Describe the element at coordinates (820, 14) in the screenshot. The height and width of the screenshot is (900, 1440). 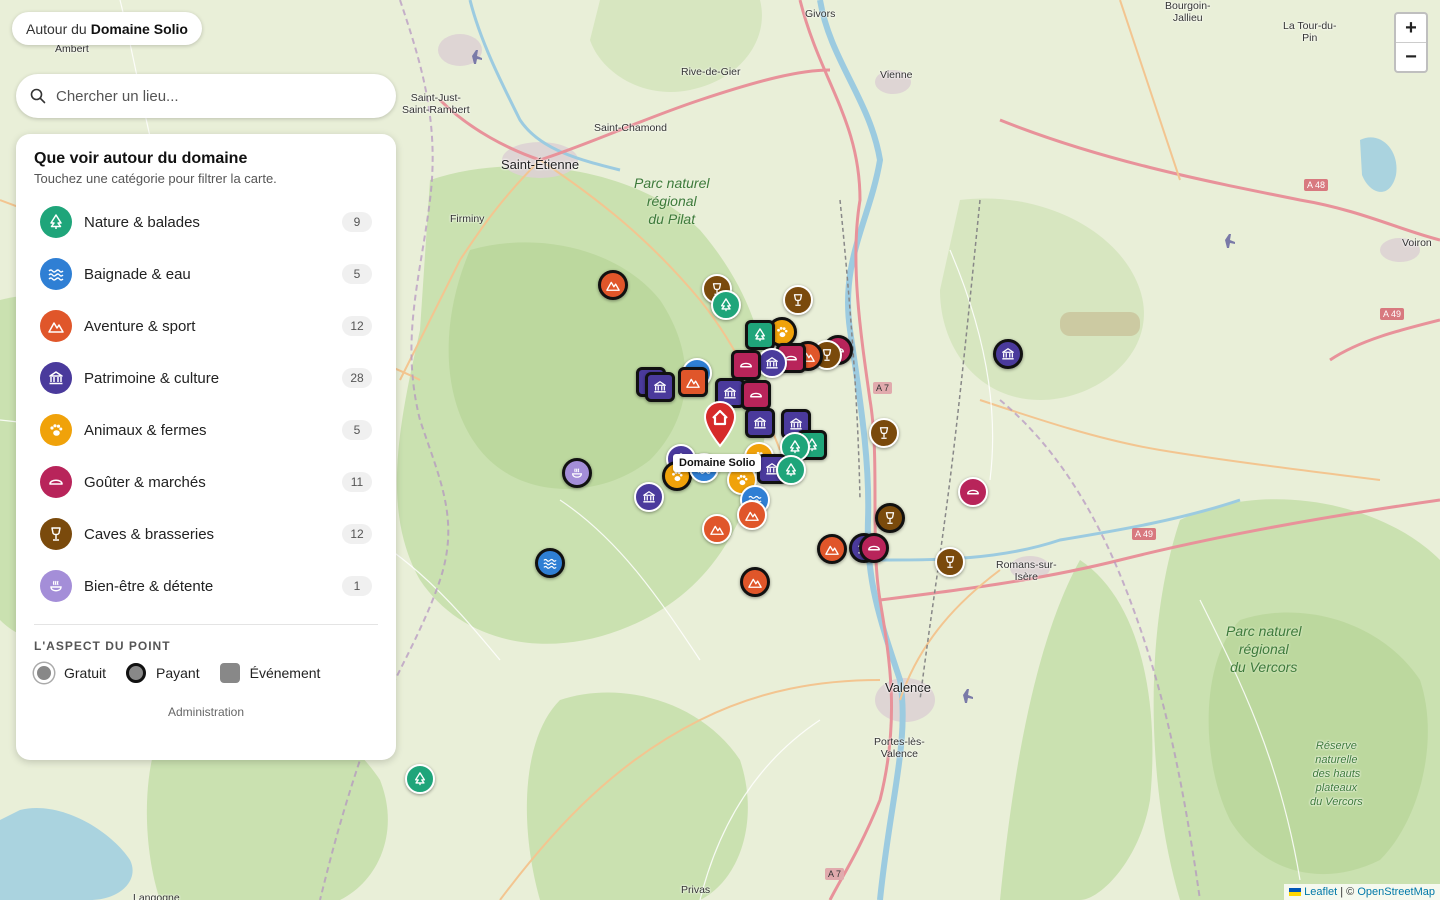
I see `place-label: Givors` at that location.